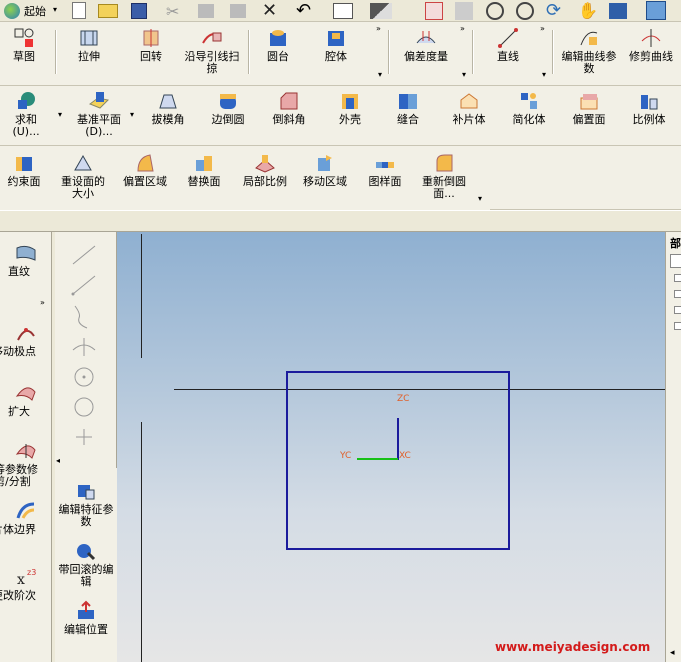  I want to click on edit-with-rollback-button: 带回滚的编辑, so click(86, 564).